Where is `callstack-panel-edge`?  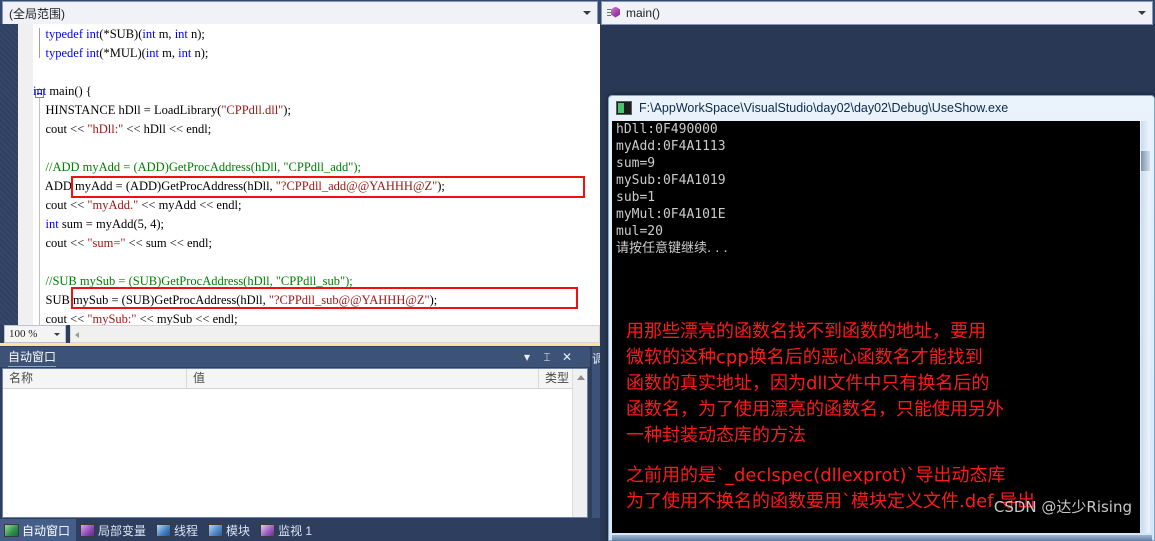
callstack-panel-edge is located at coordinates (596, 432).